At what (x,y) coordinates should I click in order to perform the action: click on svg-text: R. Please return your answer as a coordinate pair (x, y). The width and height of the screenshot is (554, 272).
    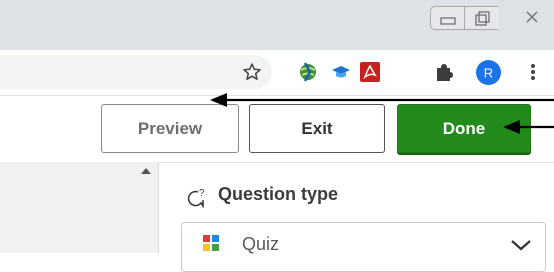
    Looking at the image, I should click on (488, 73).